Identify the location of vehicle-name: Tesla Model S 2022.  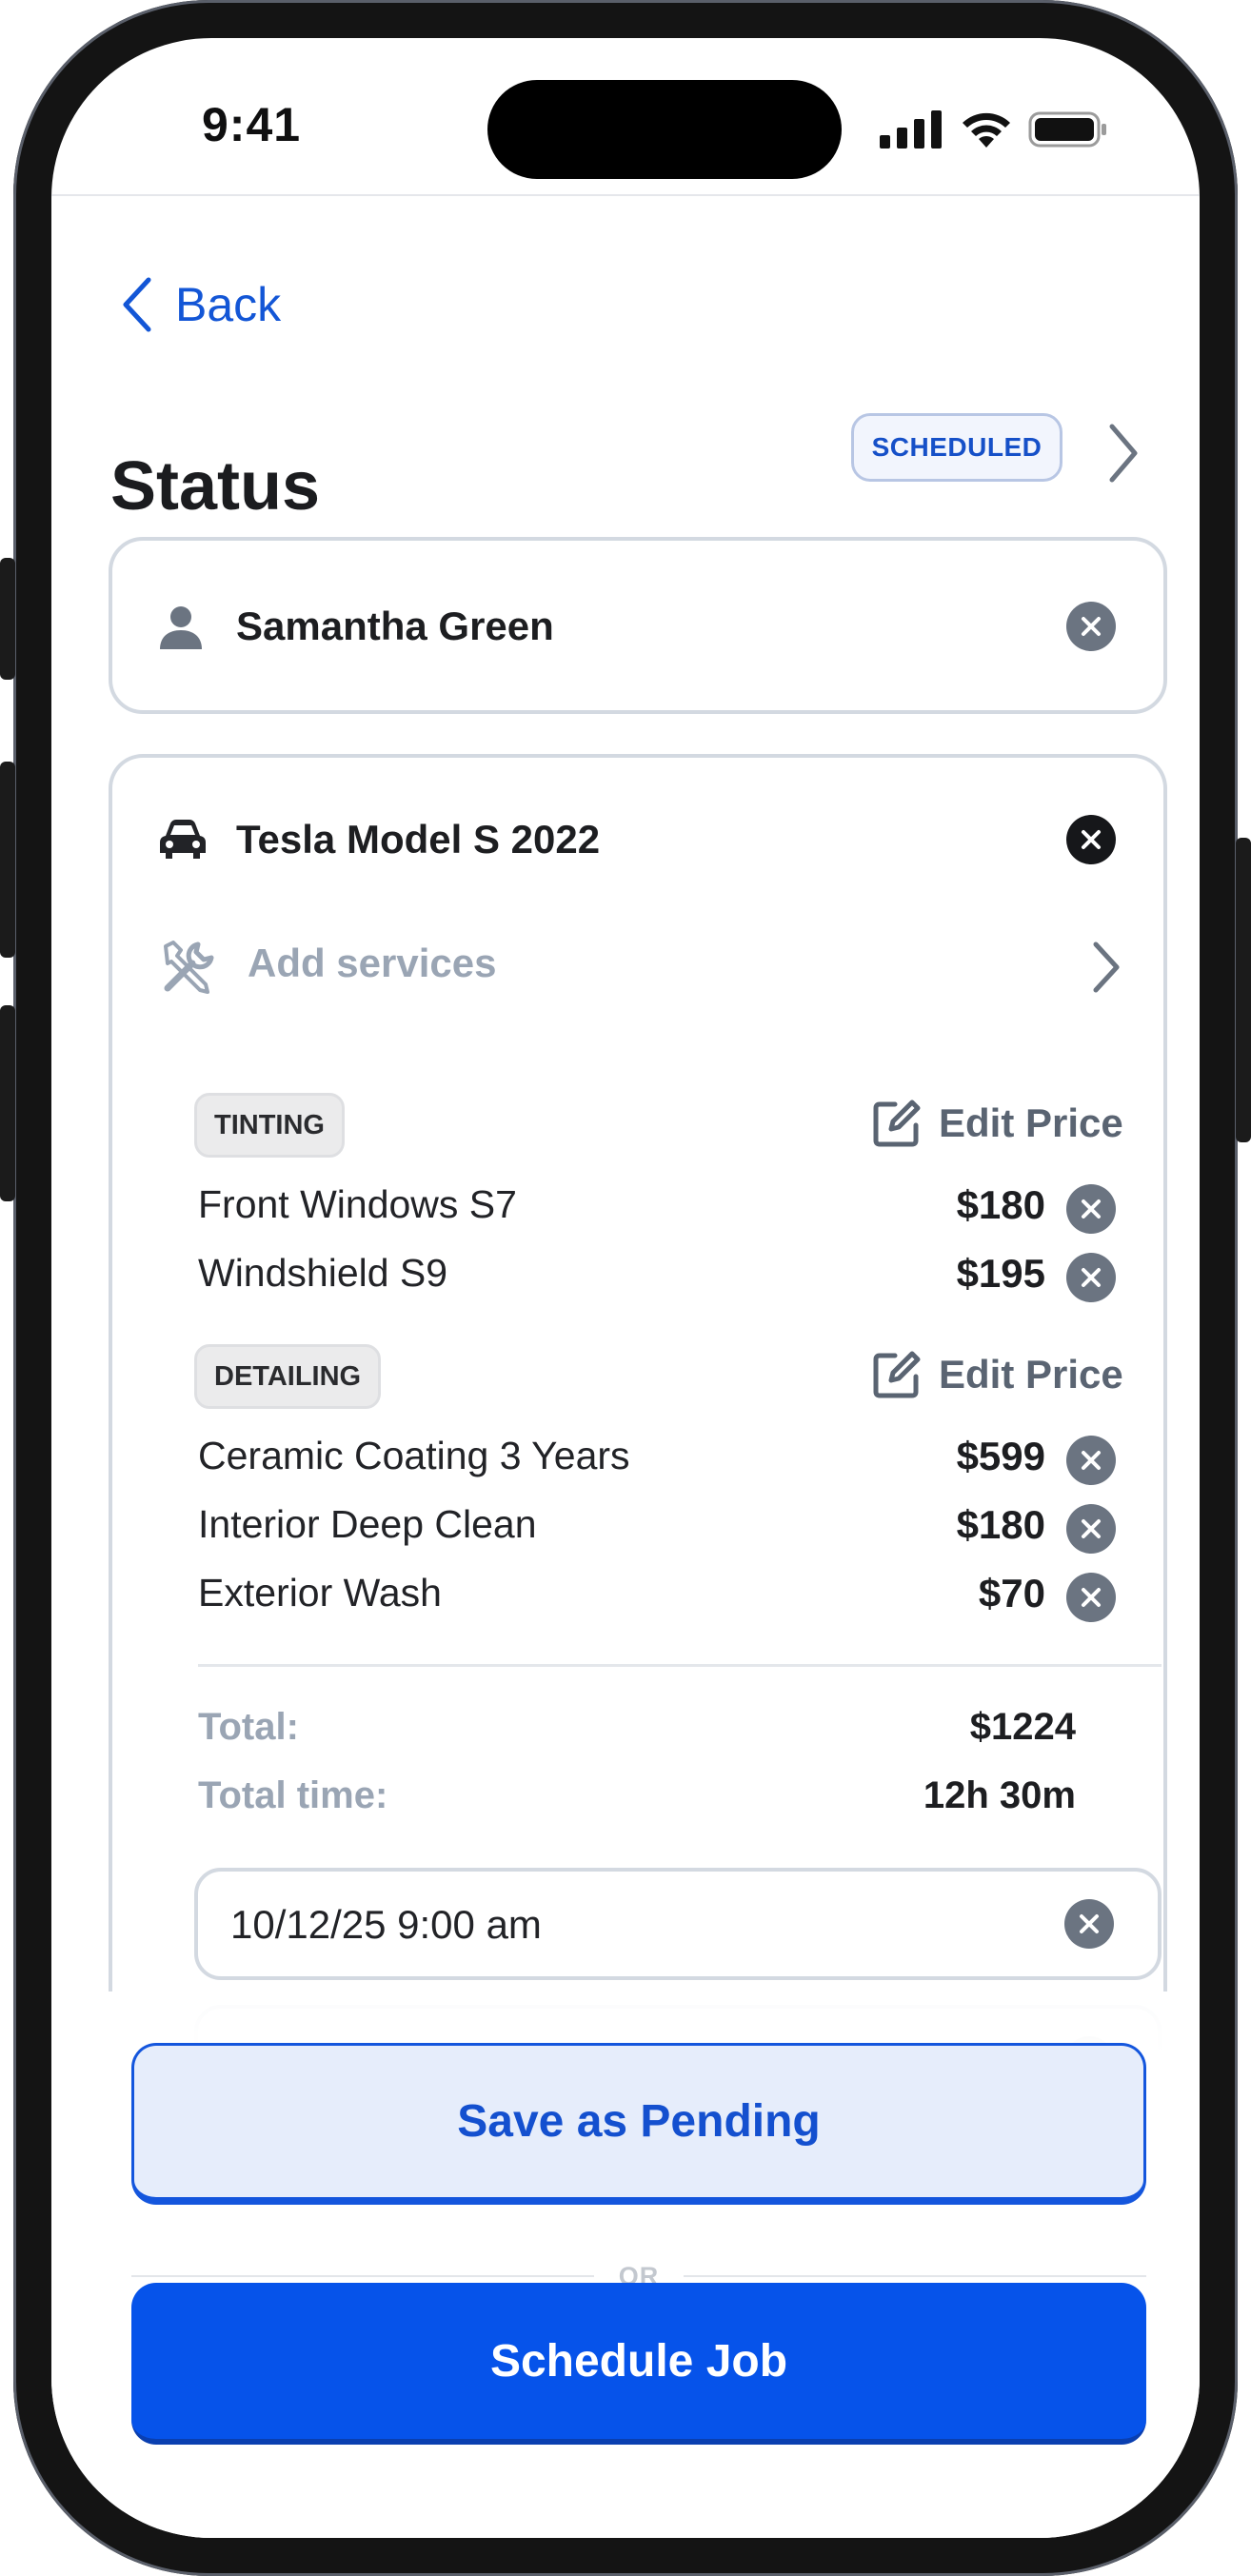
(418, 839).